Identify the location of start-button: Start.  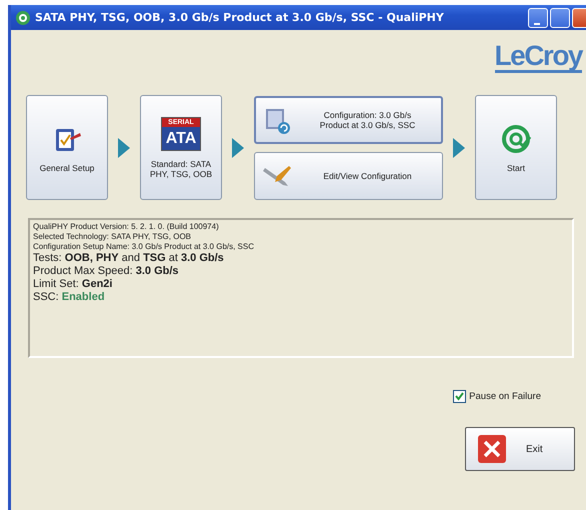
(516, 147).